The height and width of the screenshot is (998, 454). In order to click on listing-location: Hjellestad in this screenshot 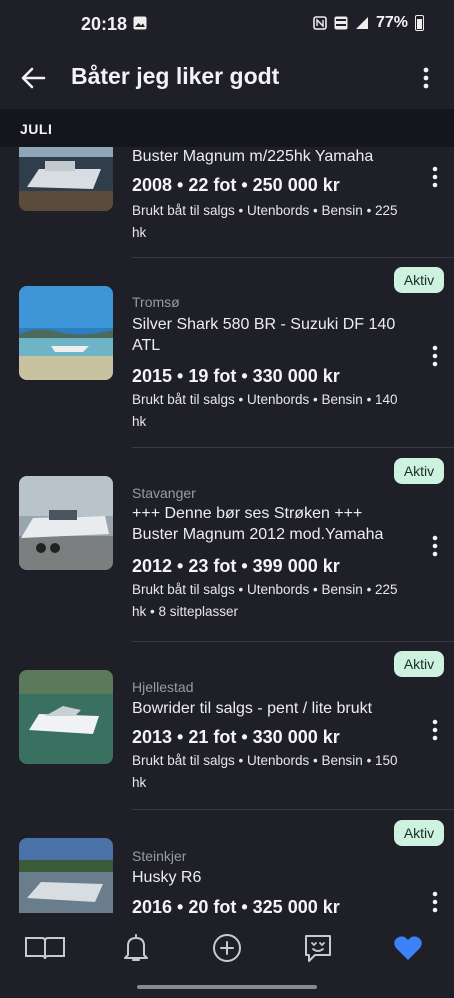, I will do `click(163, 687)`.